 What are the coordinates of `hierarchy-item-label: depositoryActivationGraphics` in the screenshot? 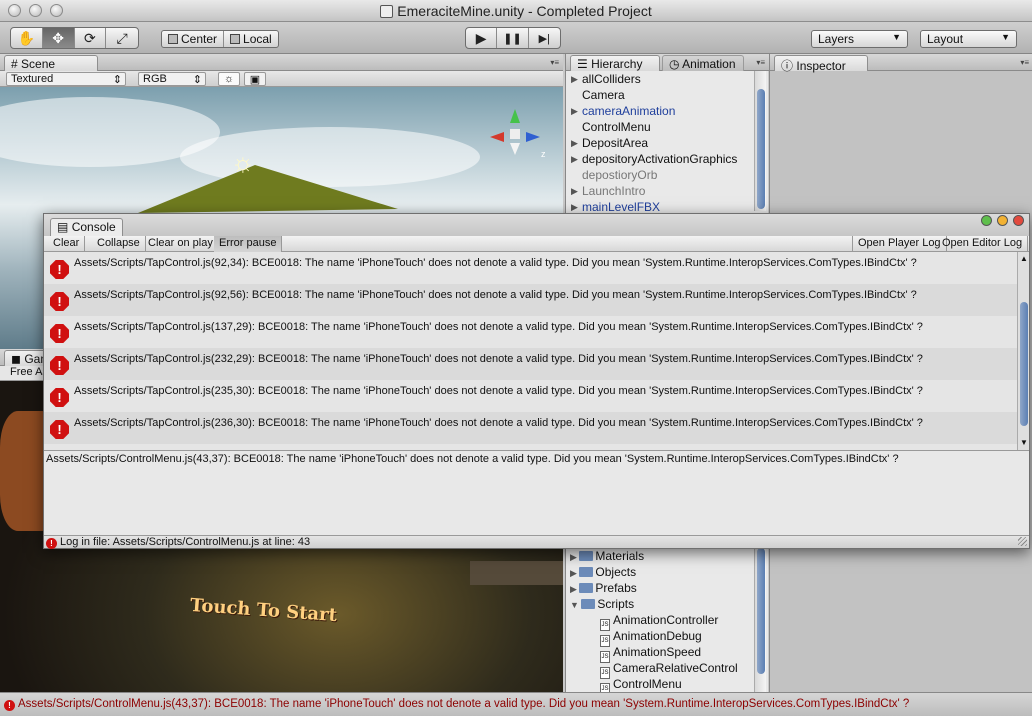 It's located at (660, 159).